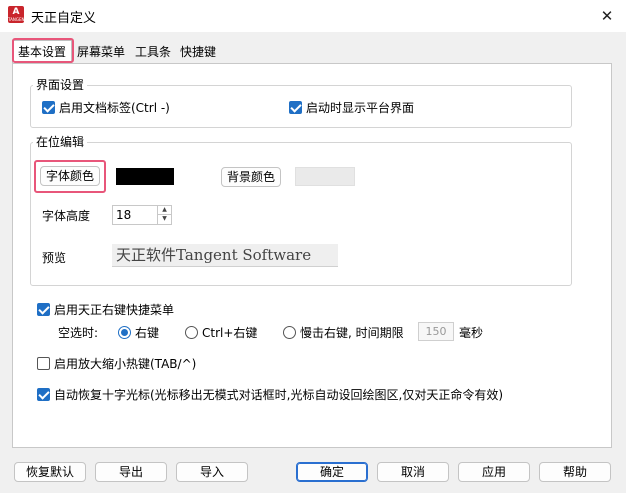  Describe the element at coordinates (43, 394) in the screenshot. I see `auto-cursor-checkbox` at that location.